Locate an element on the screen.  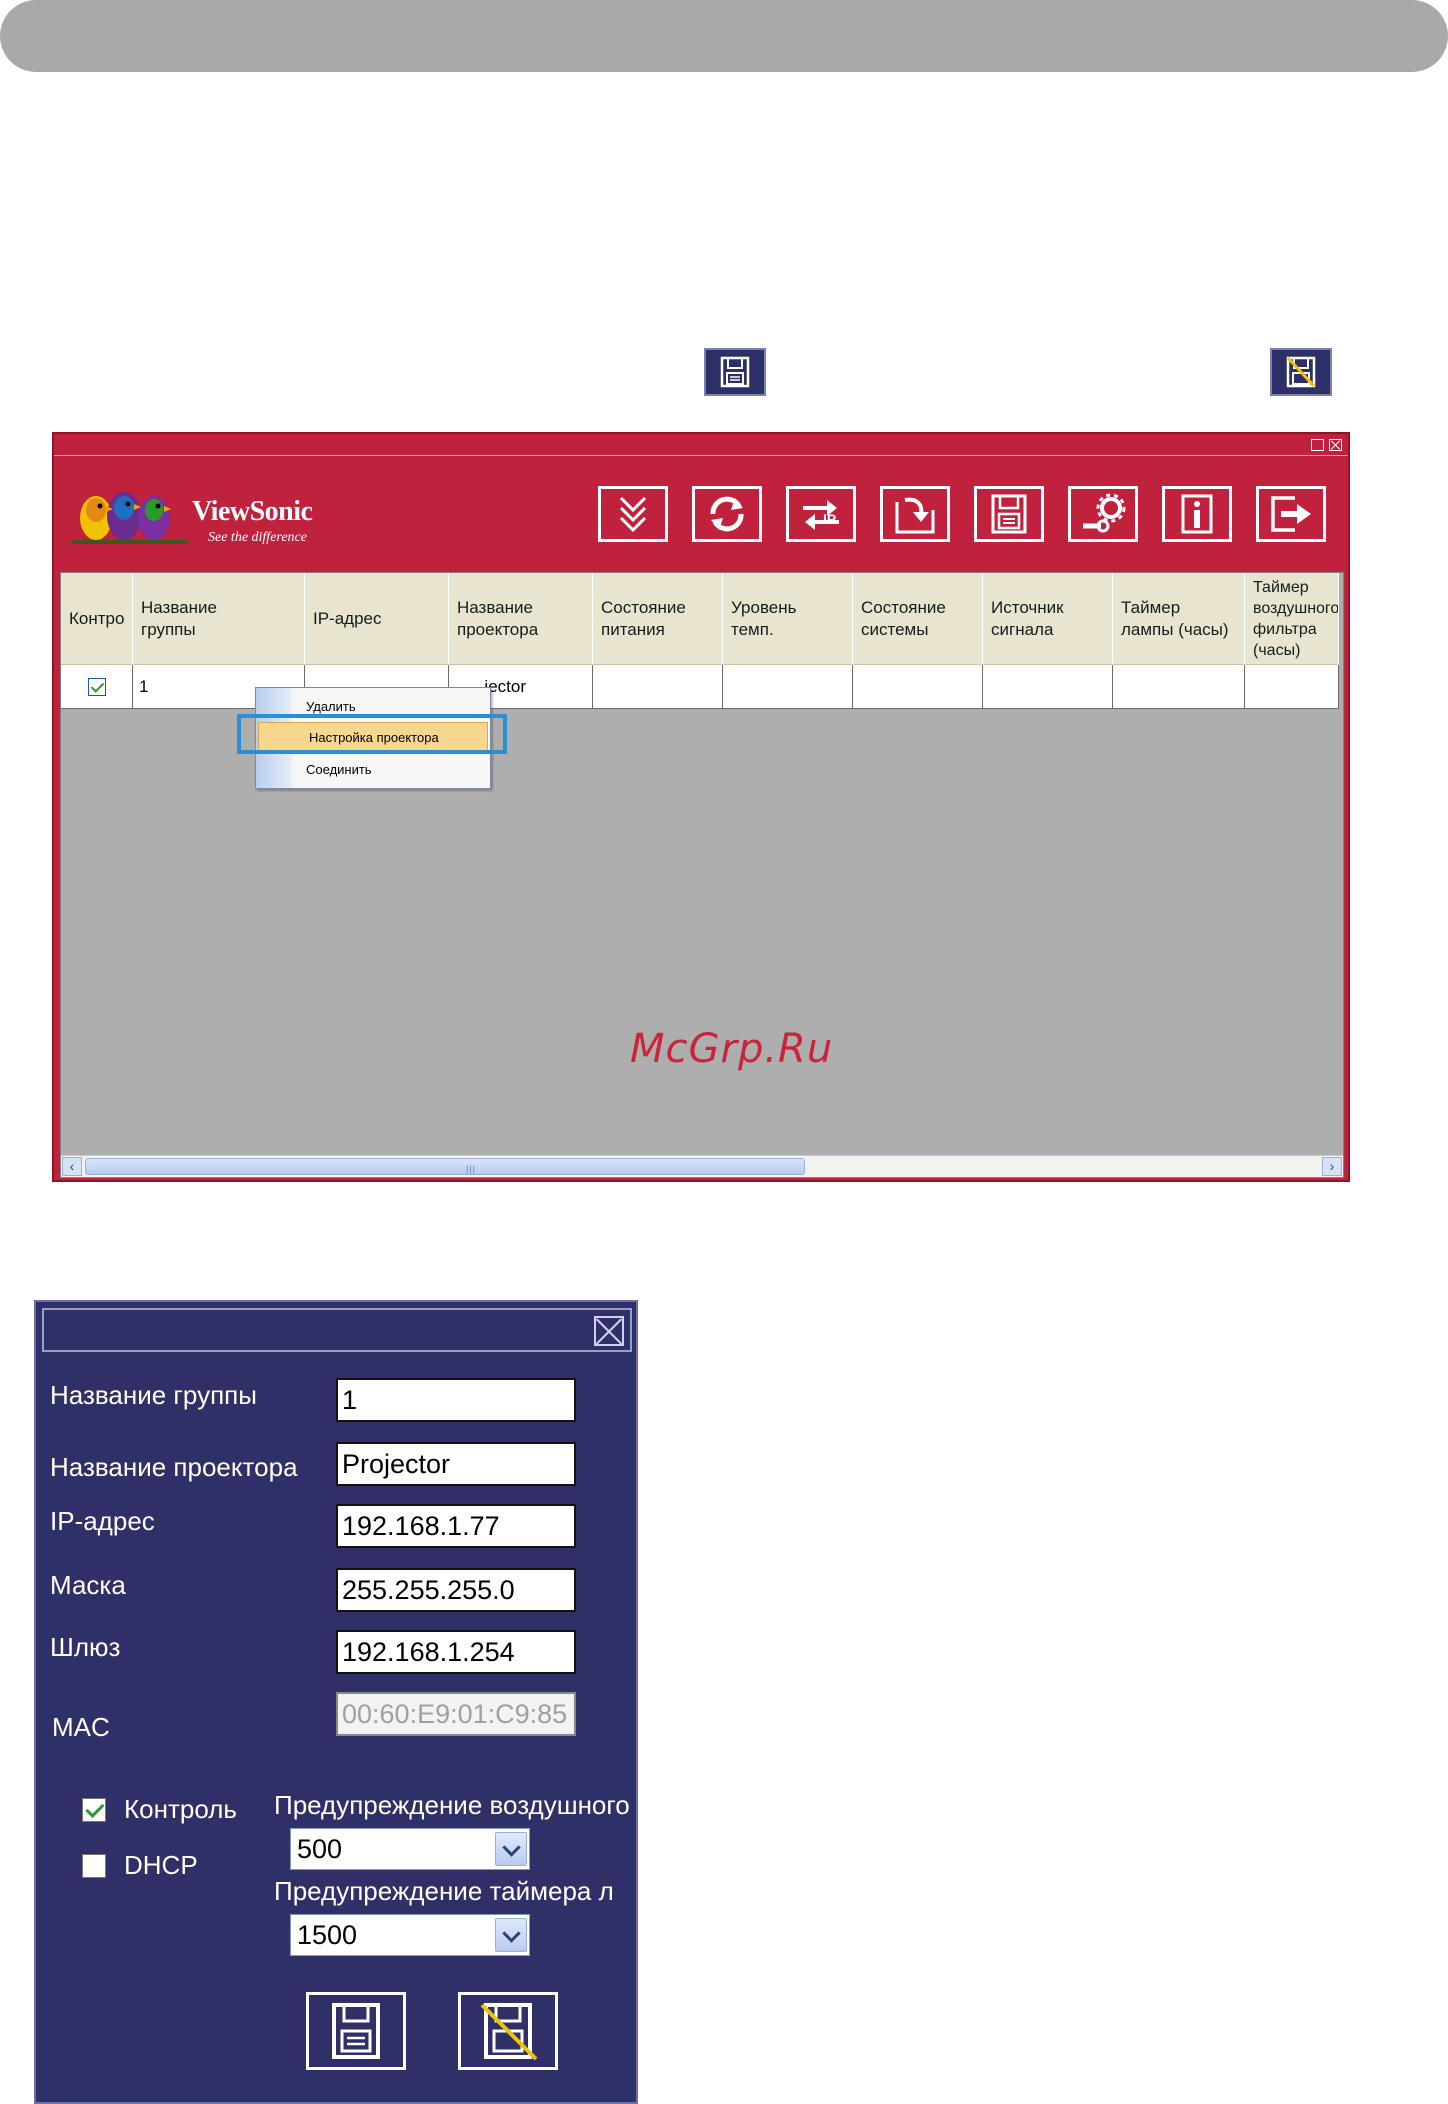
group-label: Название группы is located at coordinates (153, 1395).